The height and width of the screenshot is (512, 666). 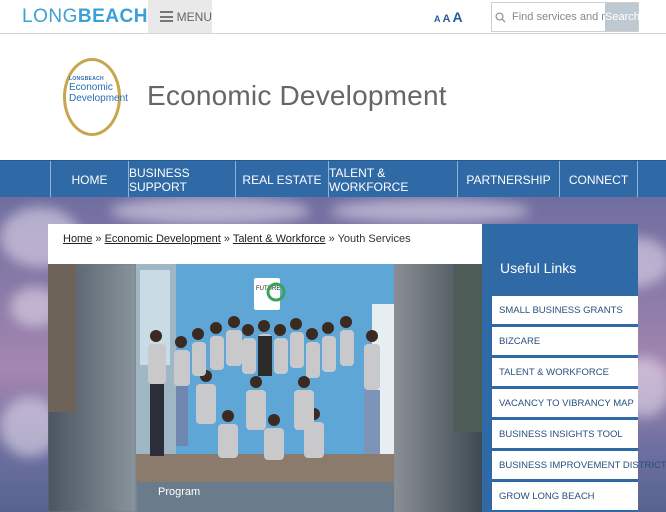 I want to click on text-size-small-button: A, so click(x=437, y=19).